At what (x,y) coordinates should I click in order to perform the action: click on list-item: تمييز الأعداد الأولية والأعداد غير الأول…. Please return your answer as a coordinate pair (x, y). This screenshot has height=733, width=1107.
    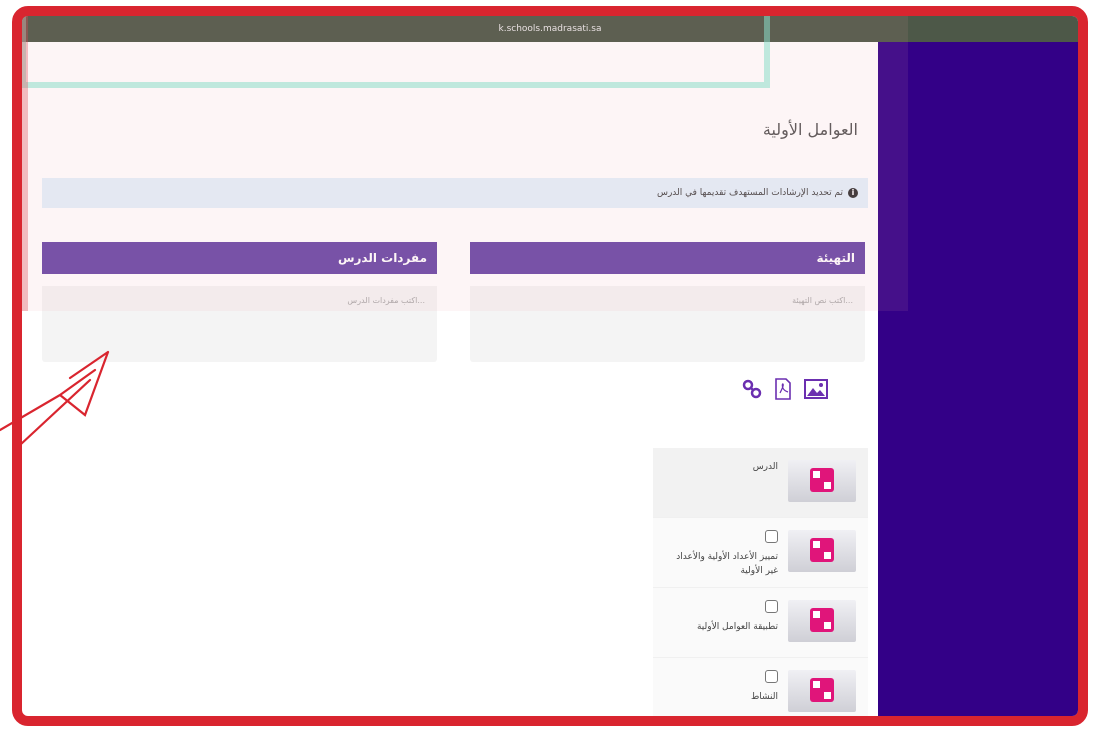
    Looking at the image, I should click on (760, 553).